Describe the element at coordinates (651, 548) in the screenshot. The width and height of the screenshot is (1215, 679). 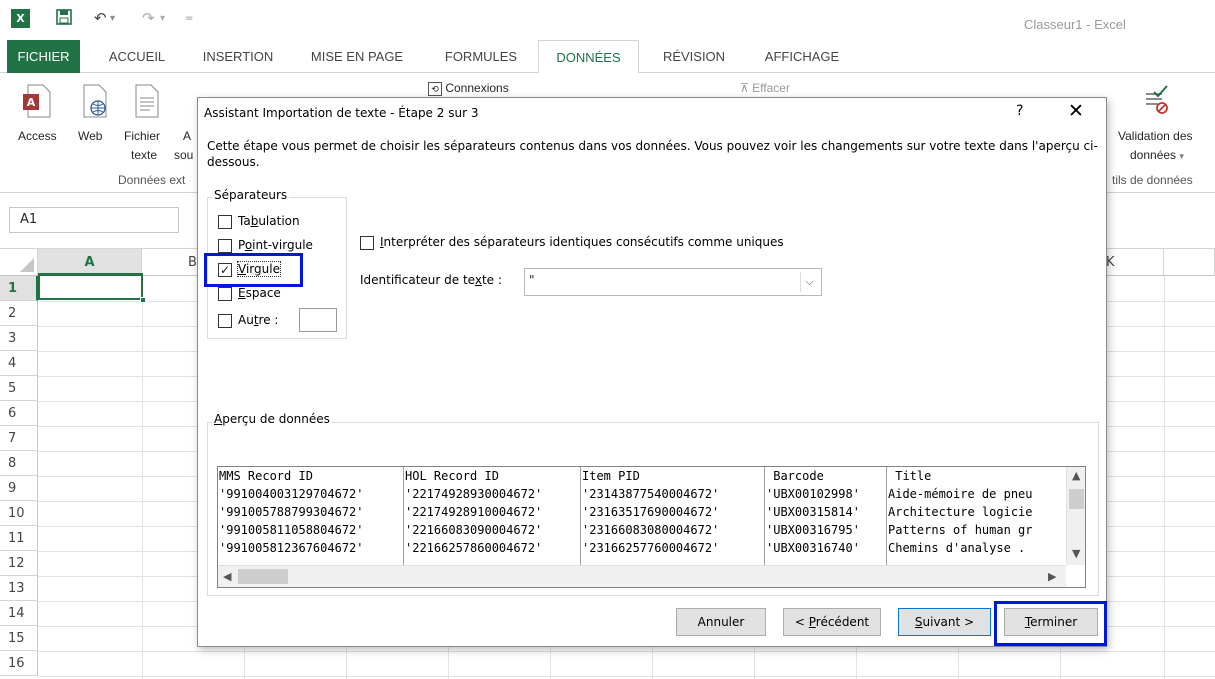
I see `preview-cell: '23166257760004672'` at that location.